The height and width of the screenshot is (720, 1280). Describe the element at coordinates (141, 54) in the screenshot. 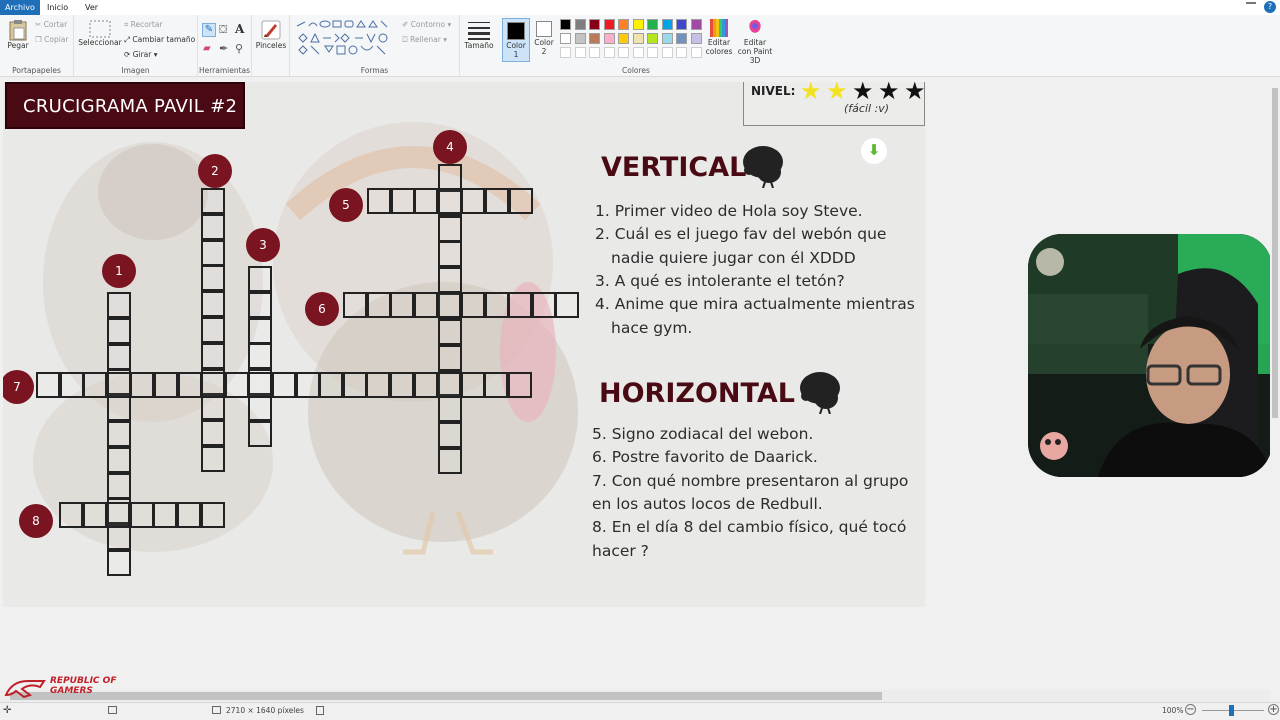

I see `rotate-button: ⟳ Girar ▾` at that location.